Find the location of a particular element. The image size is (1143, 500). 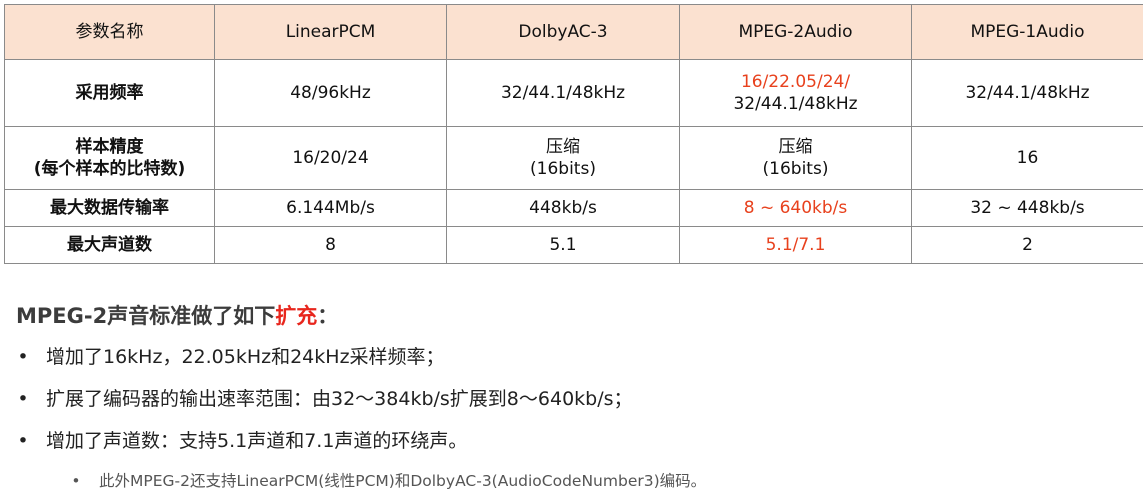

table-cell: 32 ~ 448kb/s is located at coordinates (1027, 208).